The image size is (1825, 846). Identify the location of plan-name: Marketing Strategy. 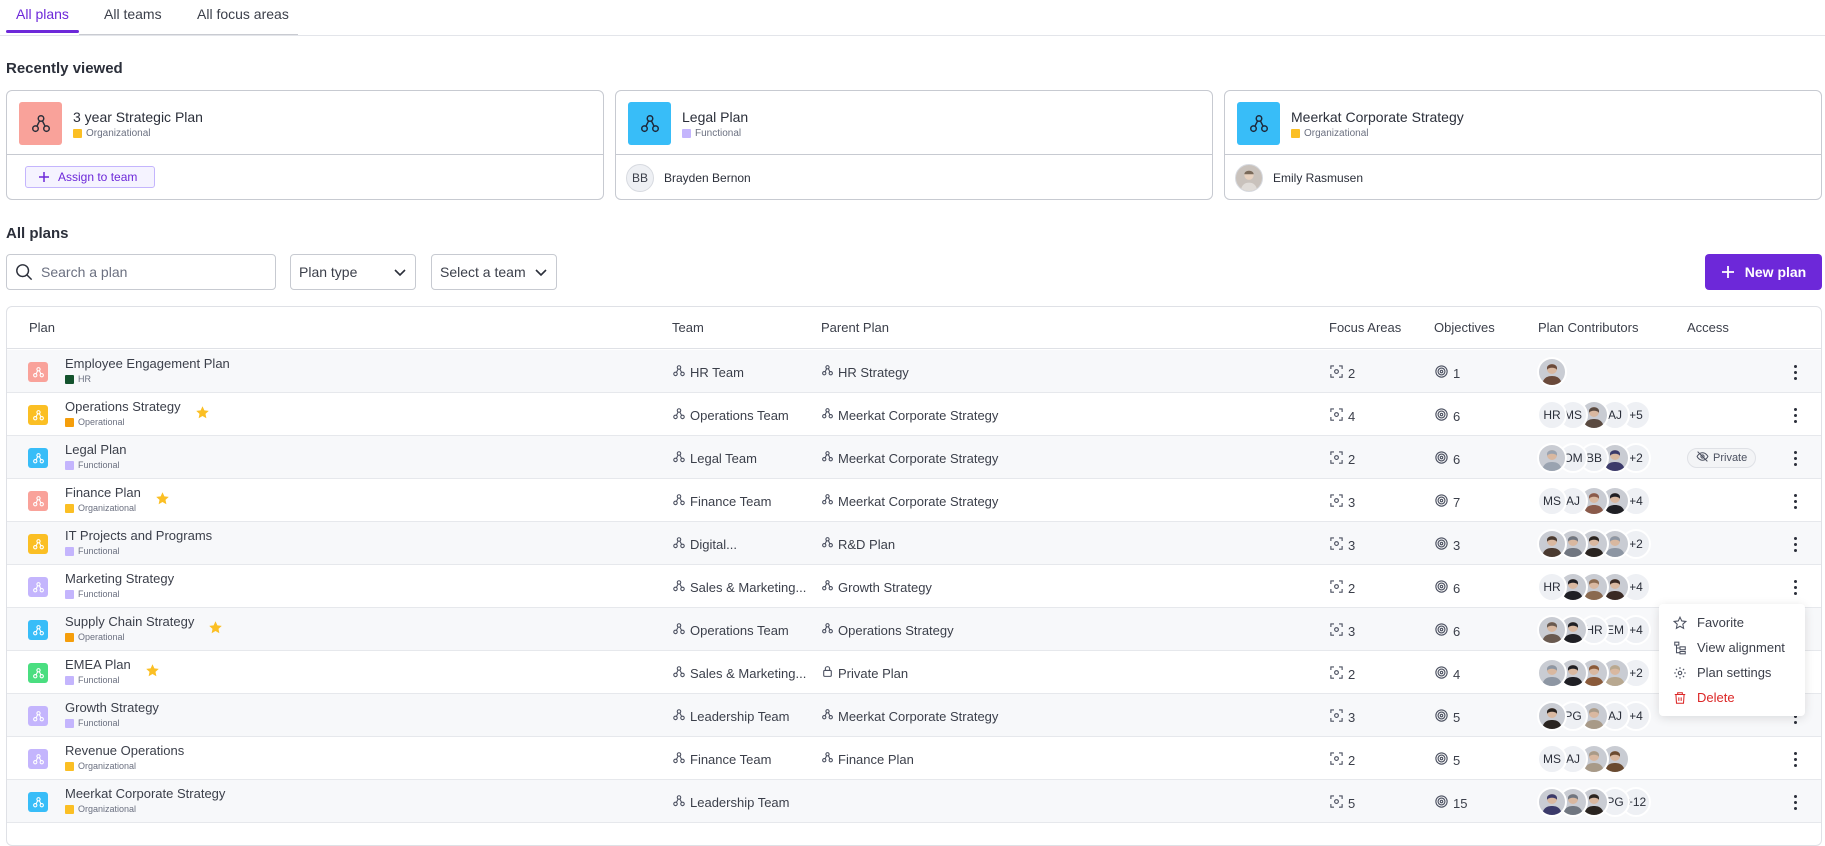
(119, 578).